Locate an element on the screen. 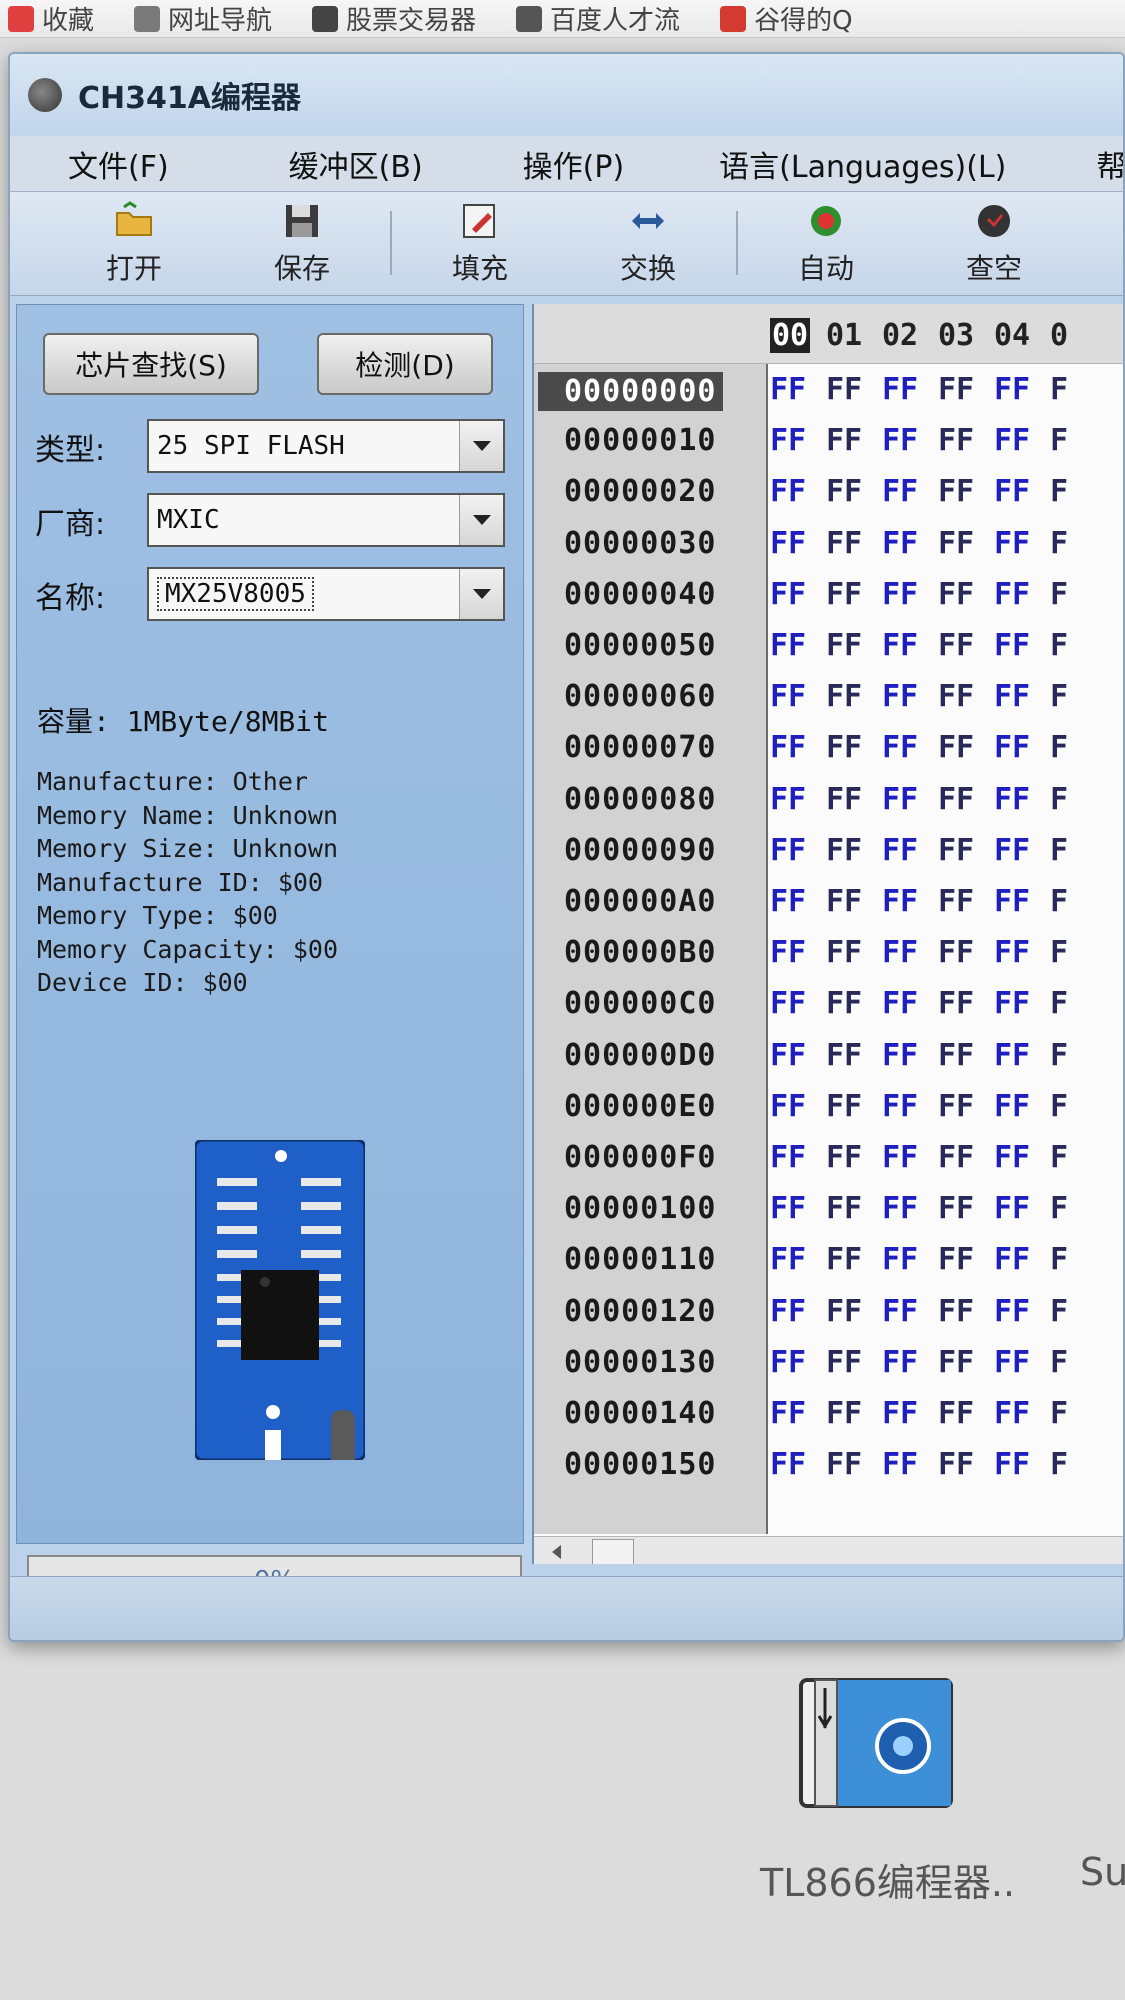  hex-row: 00000150 FF FF FF FF FF F is located at coordinates (828, 1464).